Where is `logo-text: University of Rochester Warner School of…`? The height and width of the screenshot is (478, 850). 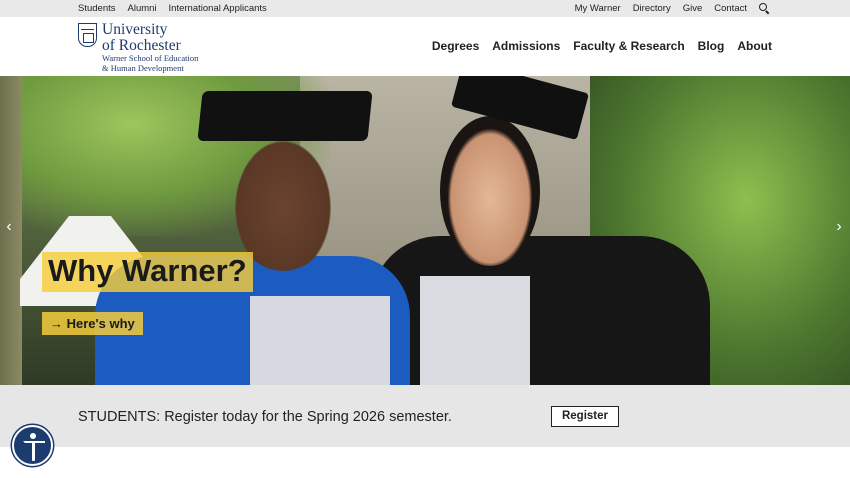
logo-text: University of Rochester Warner School of… is located at coordinates (150, 47).